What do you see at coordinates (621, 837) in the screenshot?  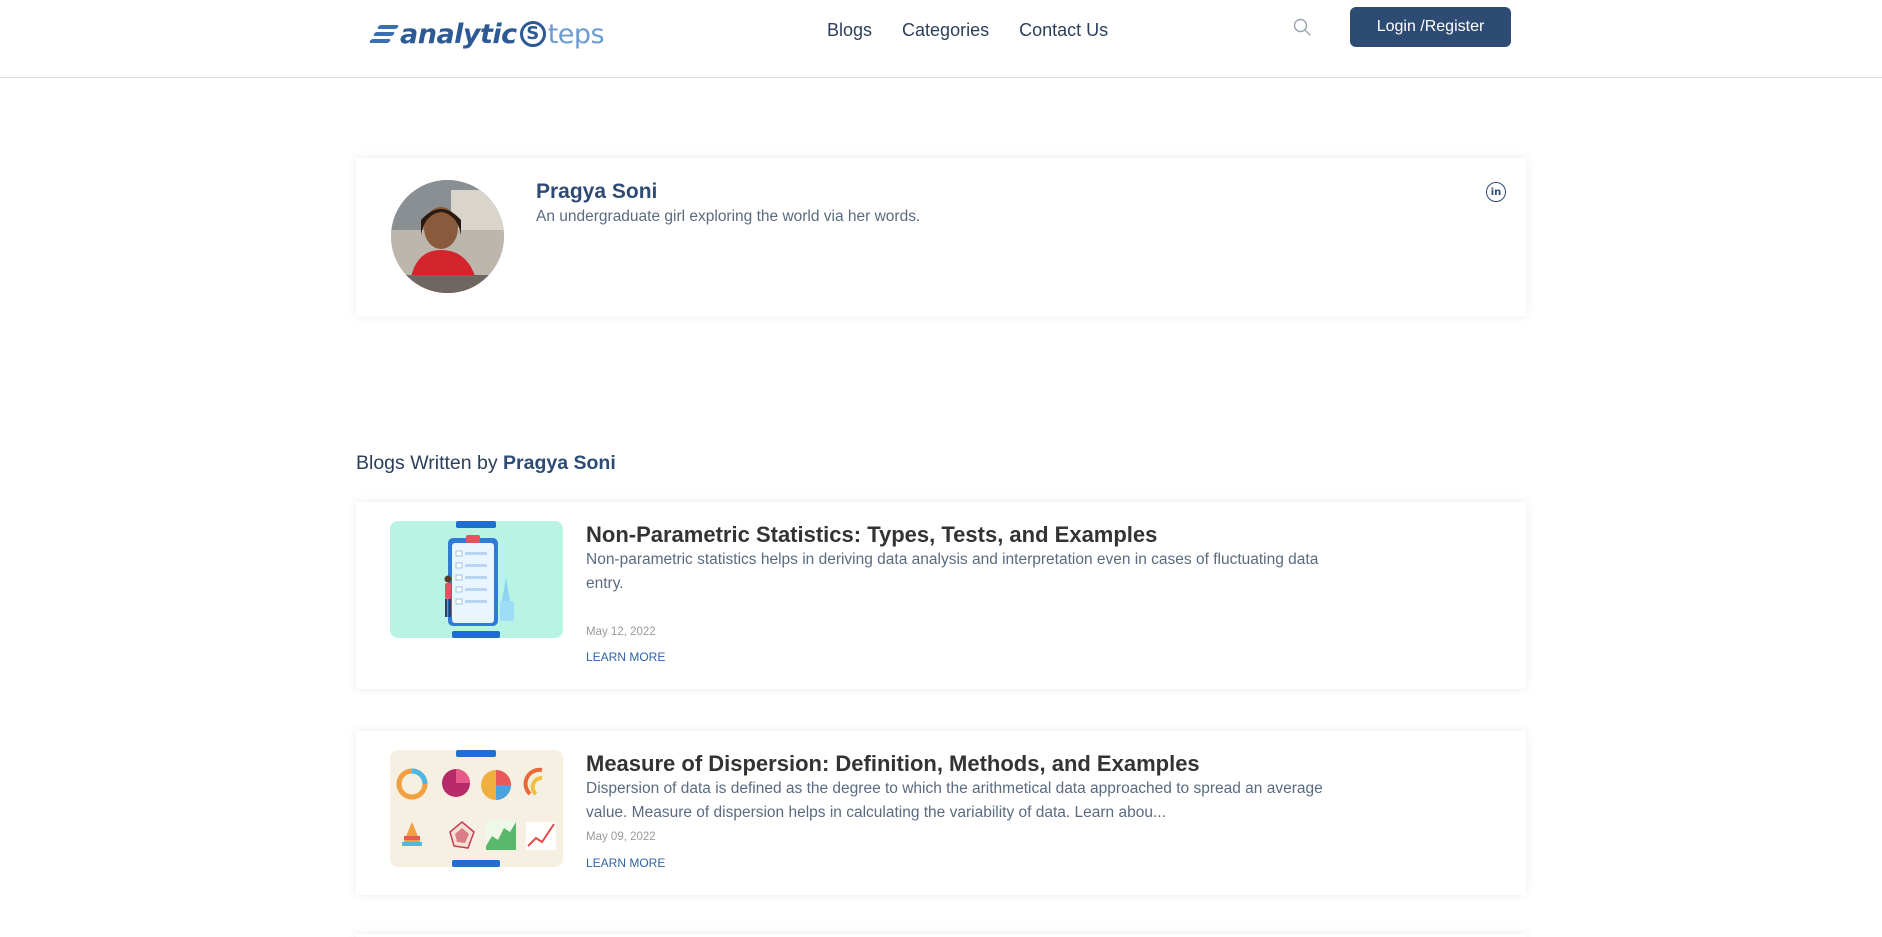 I see `blog-date: May 09, 2022` at bounding box center [621, 837].